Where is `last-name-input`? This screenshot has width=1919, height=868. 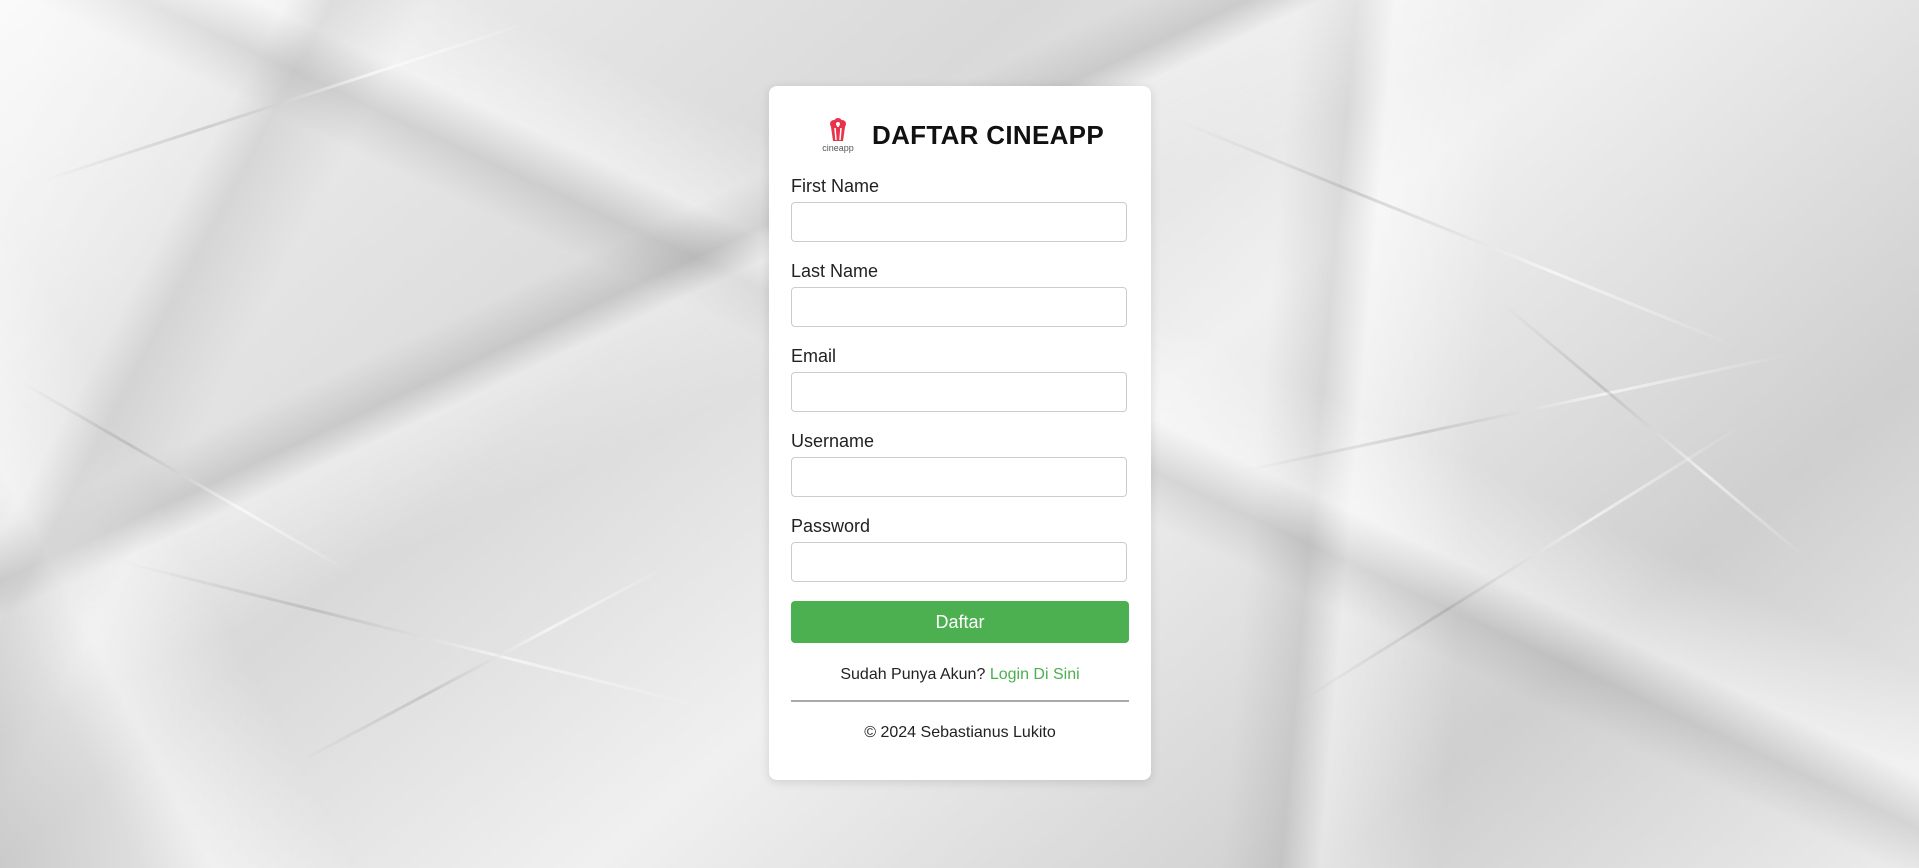
last-name-input is located at coordinates (959, 307).